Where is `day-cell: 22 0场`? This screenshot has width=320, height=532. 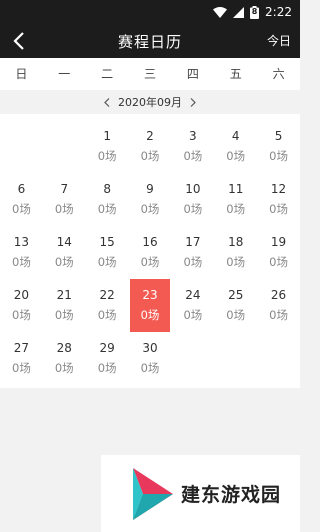
day-cell: 22 0场 is located at coordinates (107, 305).